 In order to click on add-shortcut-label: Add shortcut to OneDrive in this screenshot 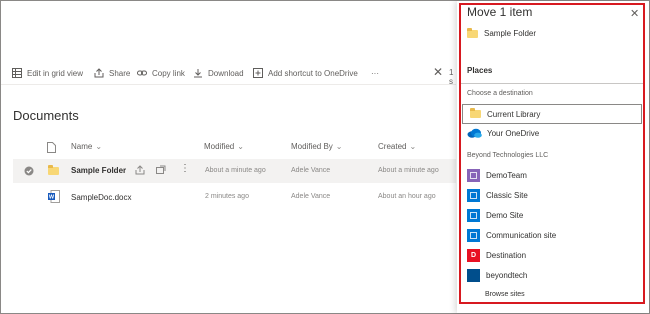, I will do `click(313, 73)`.